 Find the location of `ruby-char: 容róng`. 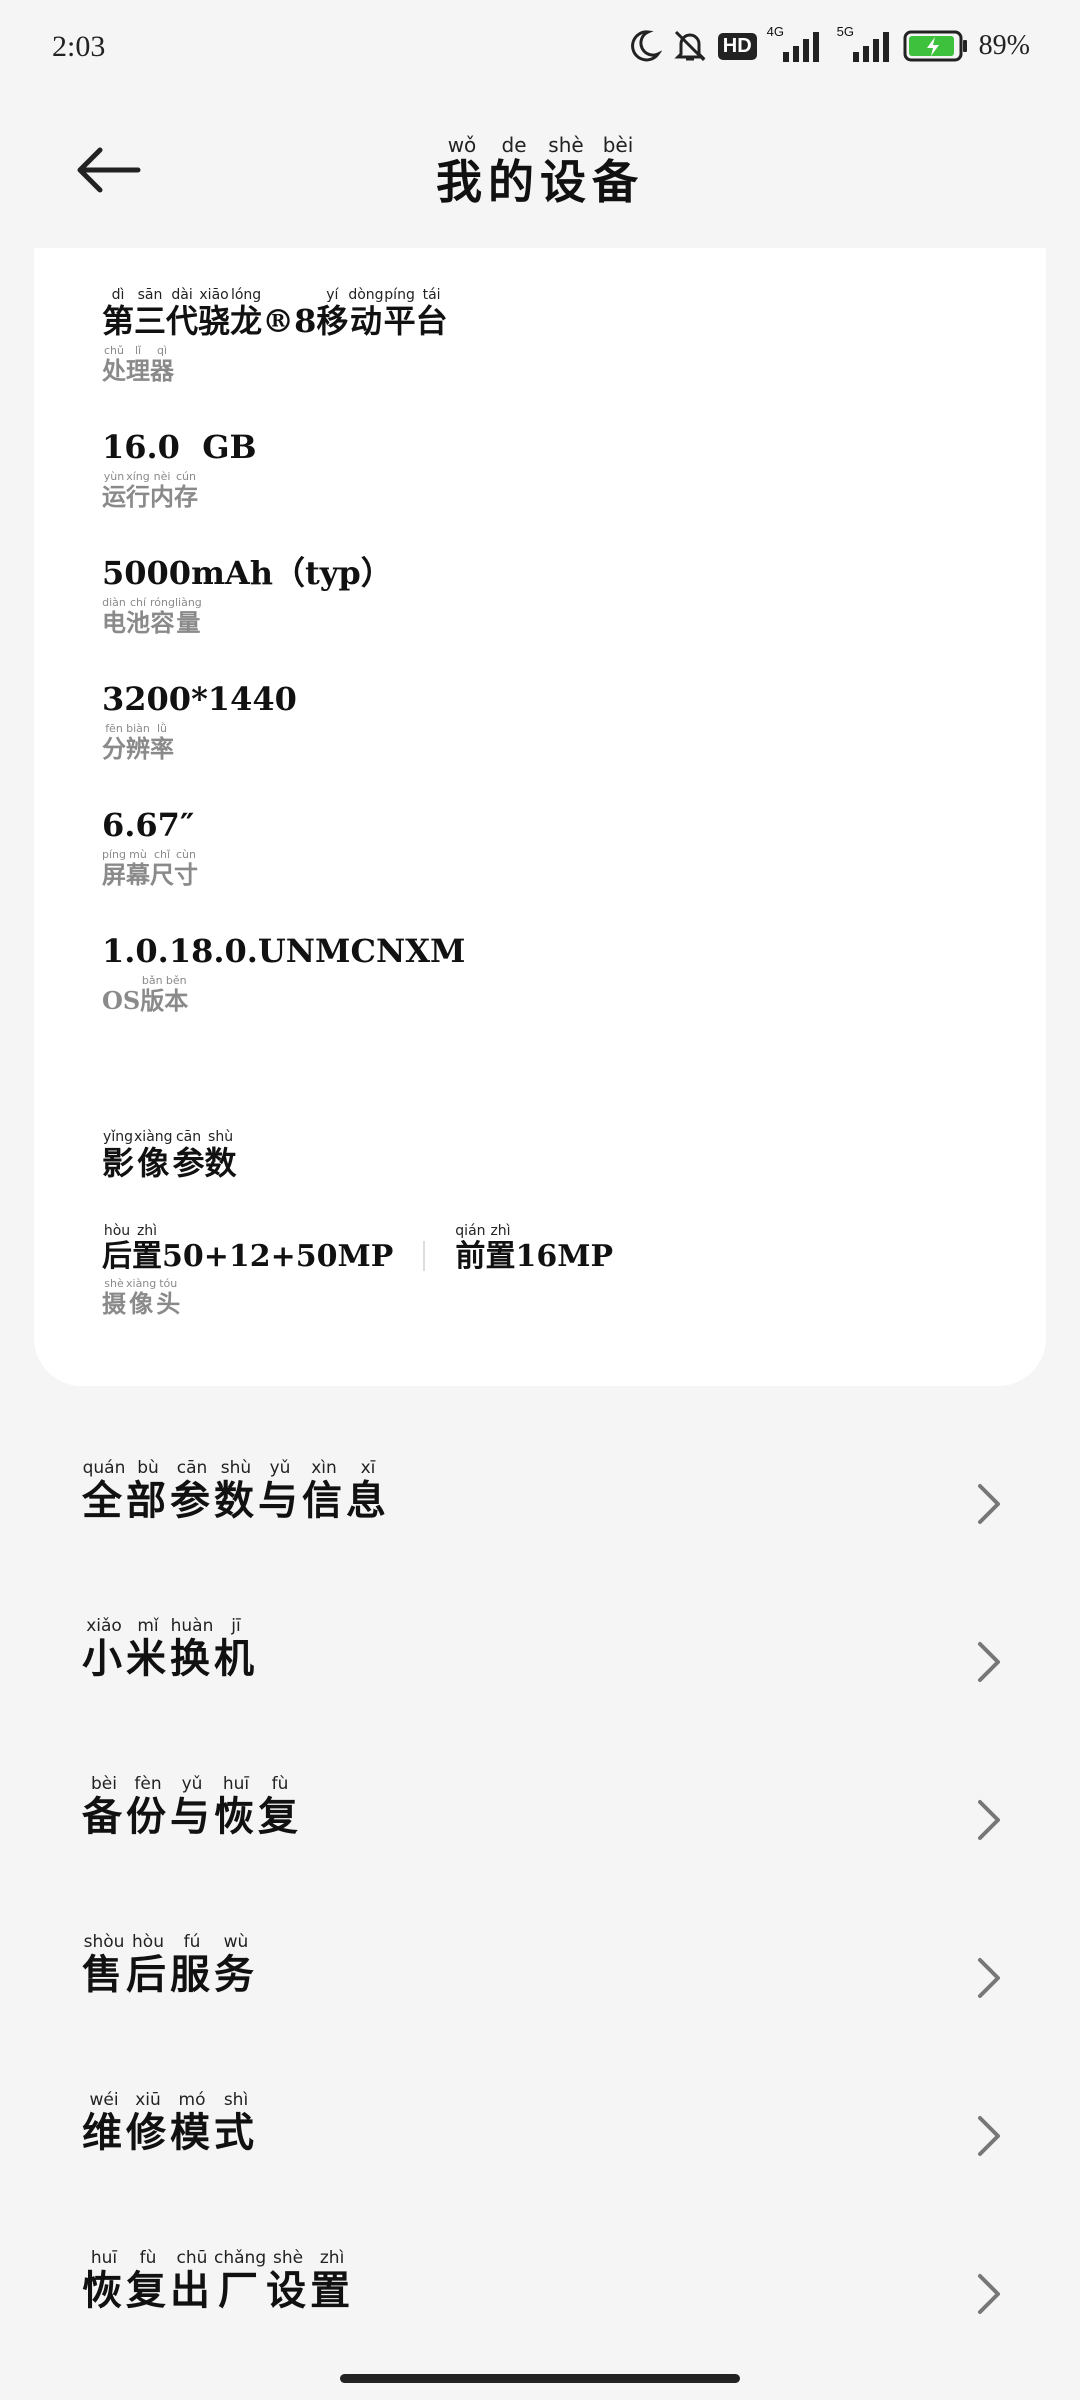

ruby-char: 容róng is located at coordinates (162, 617).